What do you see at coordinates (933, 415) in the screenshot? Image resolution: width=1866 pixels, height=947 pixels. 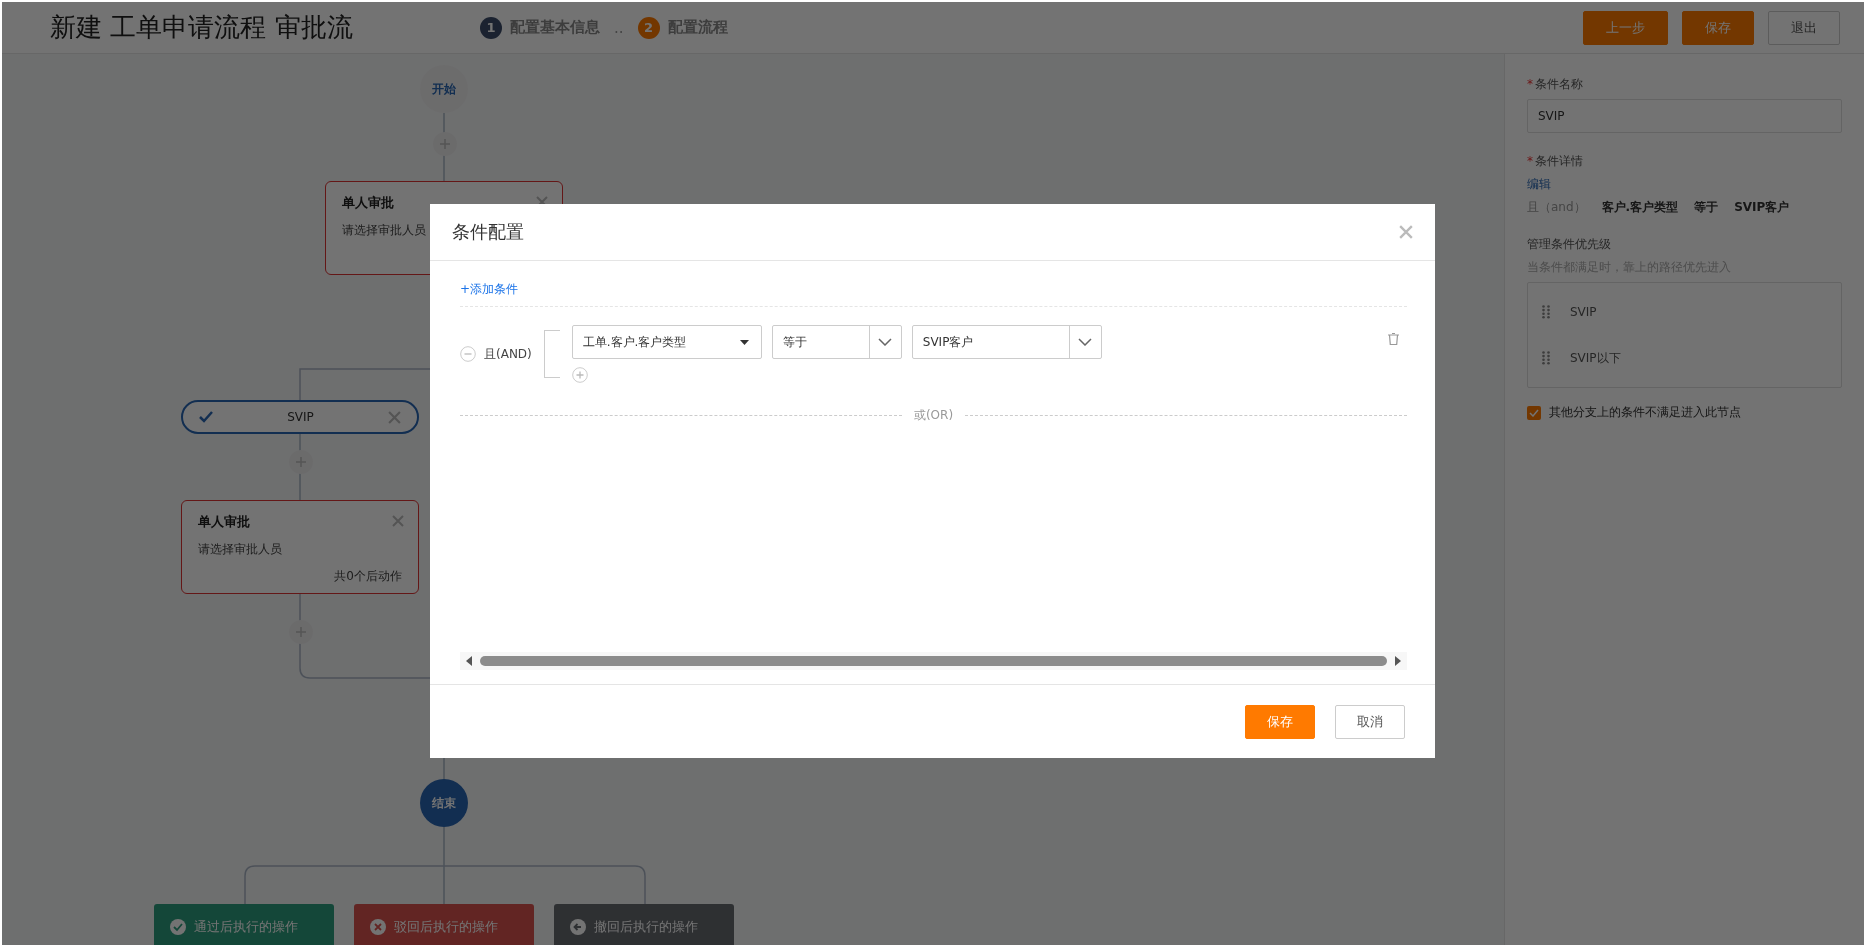 I see `or-divider-label: 或(OR)` at bounding box center [933, 415].